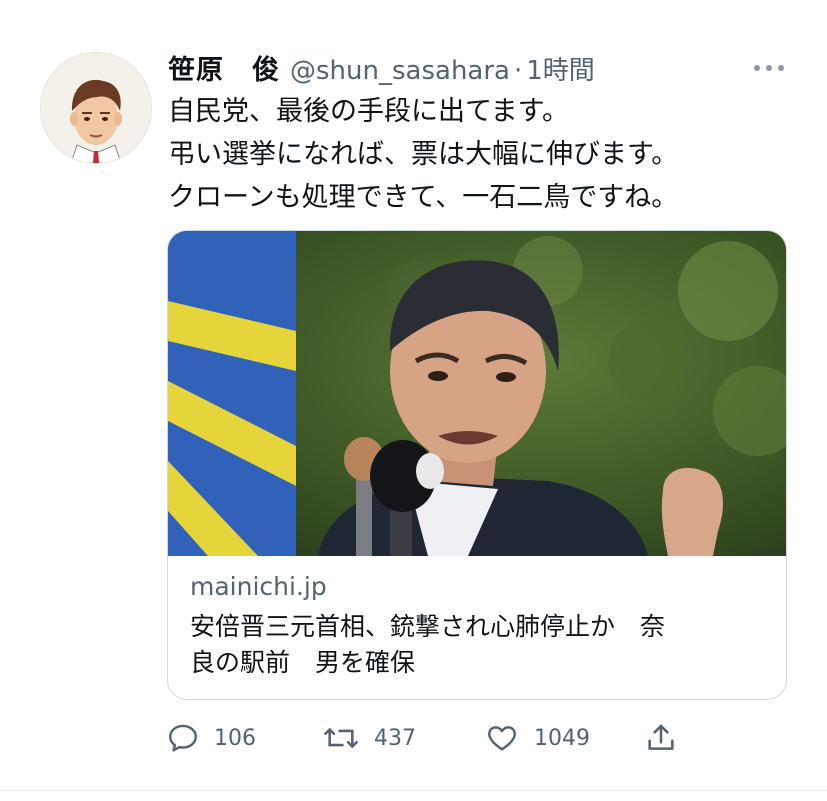 The height and width of the screenshot is (801, 827). Describe the element at coordinates (369, 738) in the screenshot. I see `retweet-button: 437` at that location.